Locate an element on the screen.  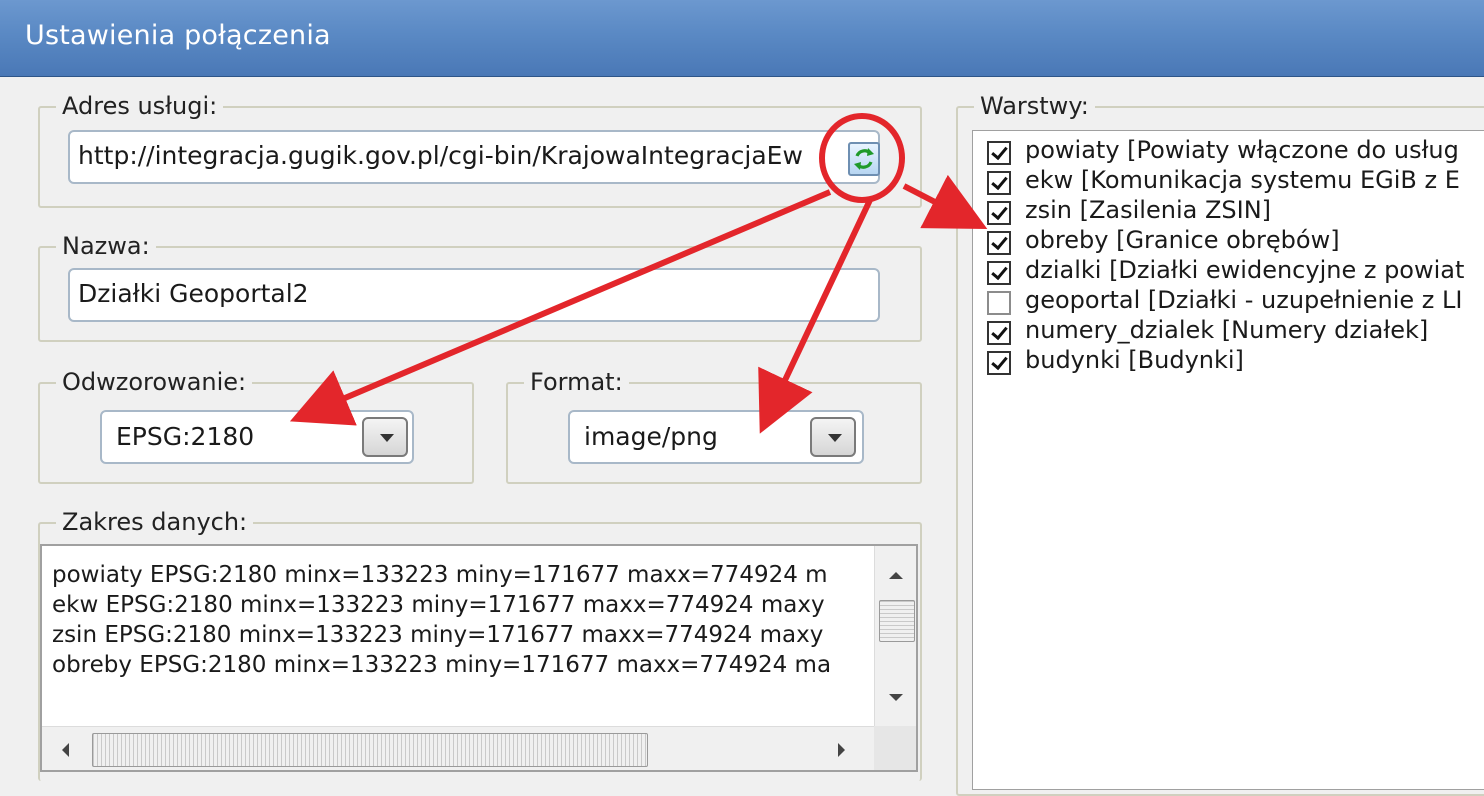
layer-label: numery_dzialek [Numery działek] is located at coordinates (1227, 330).